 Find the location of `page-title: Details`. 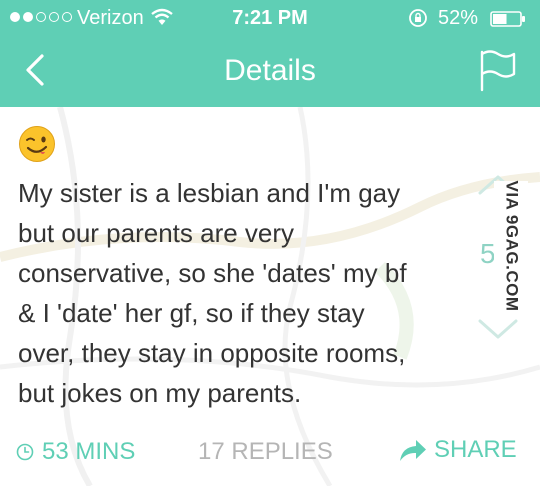

page-title: Details is located at coordinates (270, 70).